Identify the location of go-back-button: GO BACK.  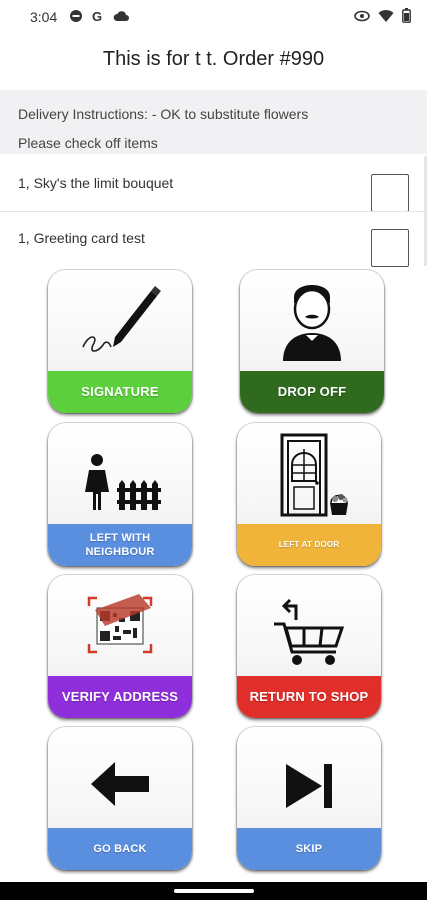
(120, 798).